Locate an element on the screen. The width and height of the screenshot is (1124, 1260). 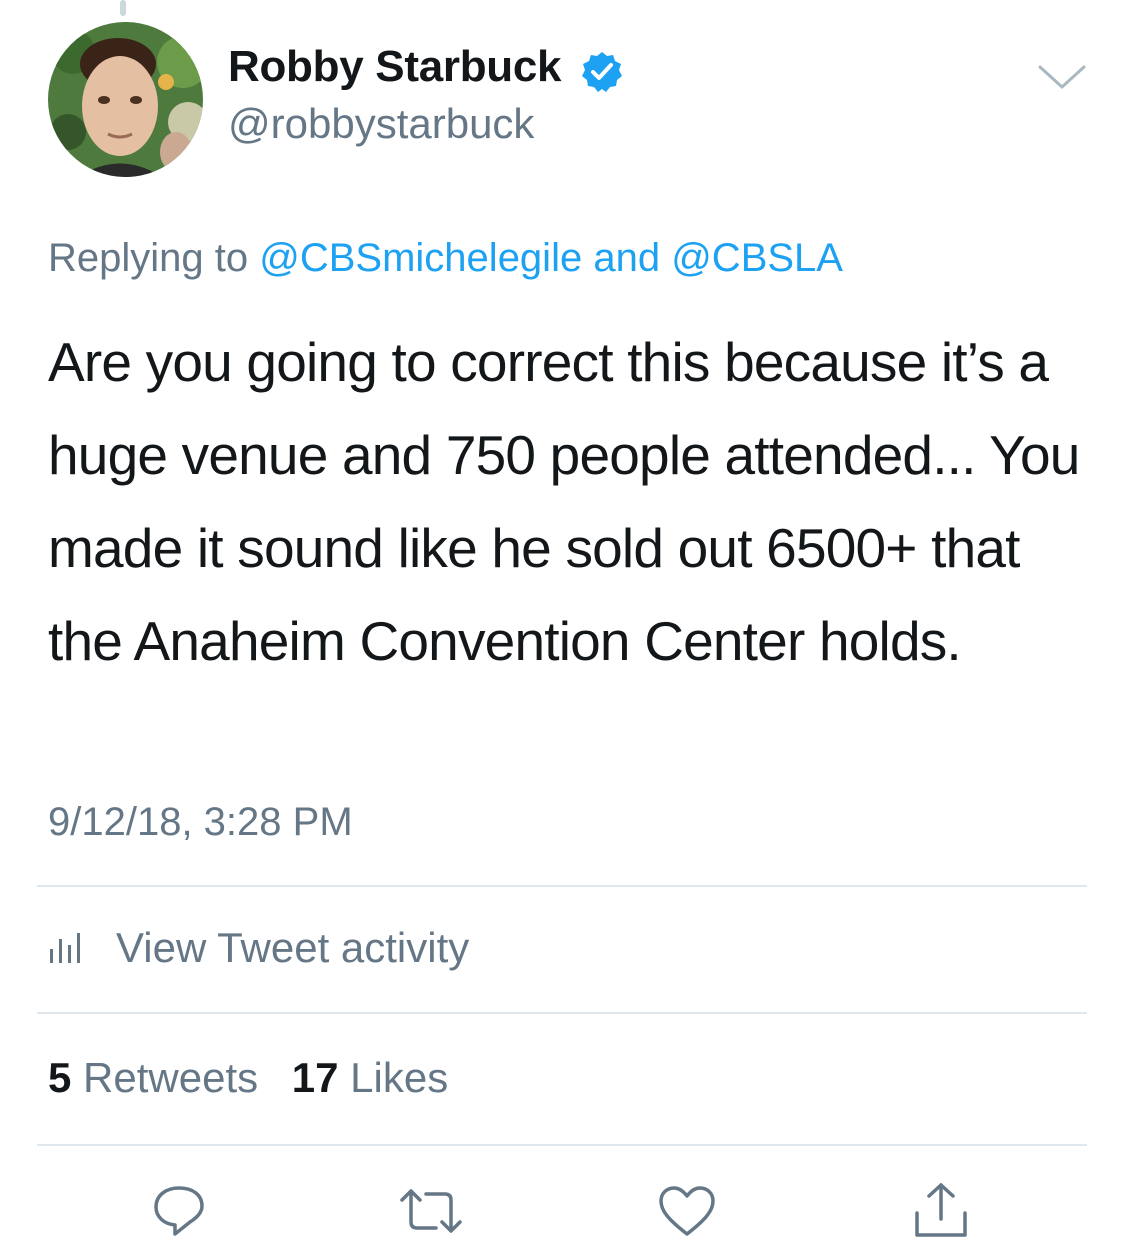
likes-label: Likes is located at coordinates (399, 1077).